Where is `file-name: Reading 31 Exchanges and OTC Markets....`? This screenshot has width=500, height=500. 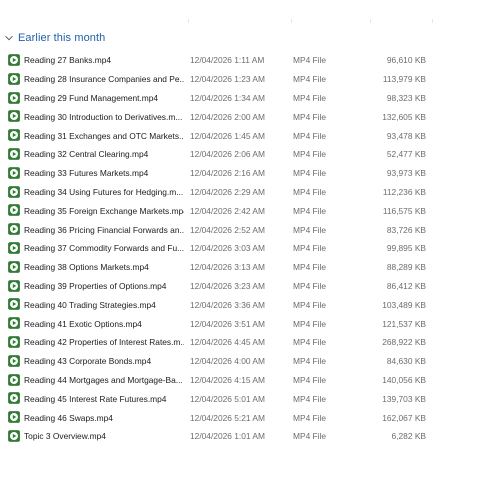
file-name: Reading 31 Exchanges and OTC Markets.... is located at coordinates (104, 135).